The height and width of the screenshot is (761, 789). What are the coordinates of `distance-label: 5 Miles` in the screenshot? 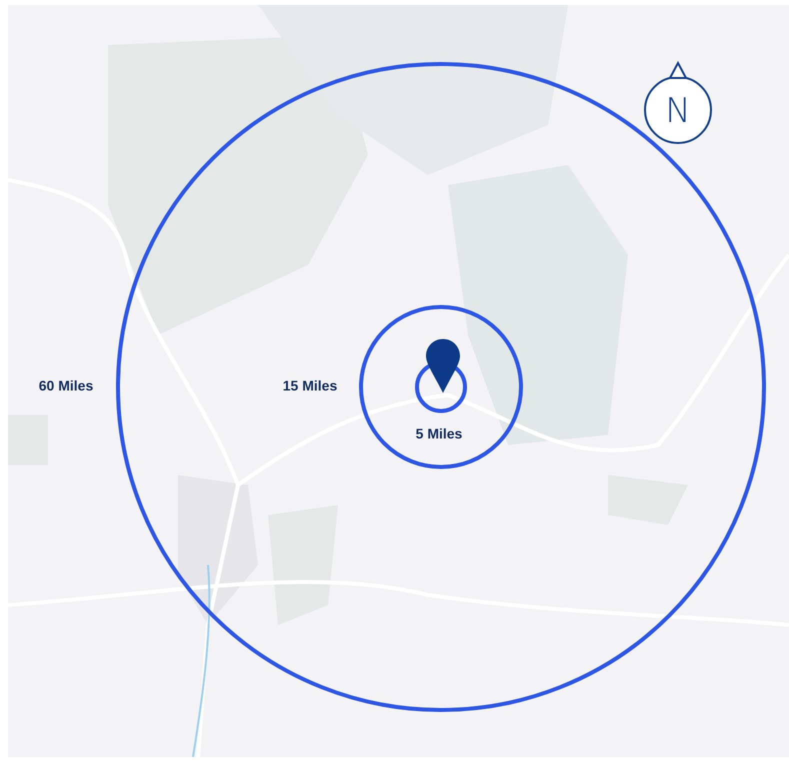 It's located at (439, 434).